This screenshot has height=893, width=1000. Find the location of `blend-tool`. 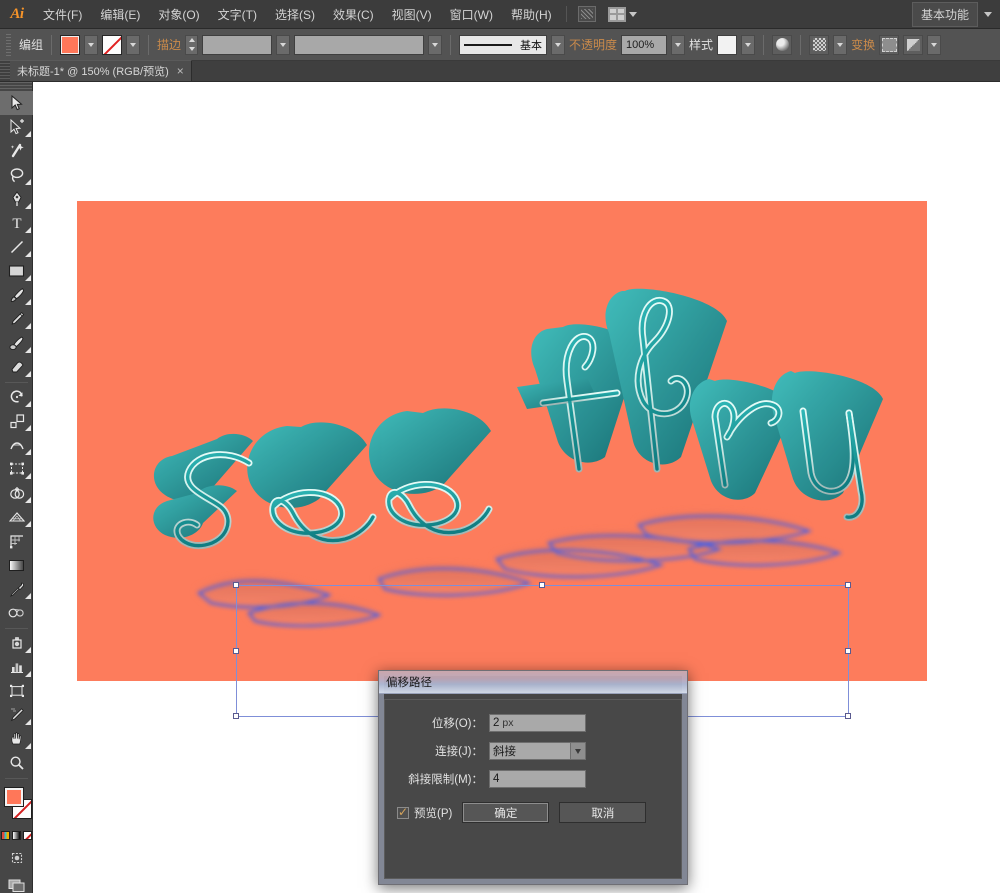

blend-tool is located at coordinates (16, 613).